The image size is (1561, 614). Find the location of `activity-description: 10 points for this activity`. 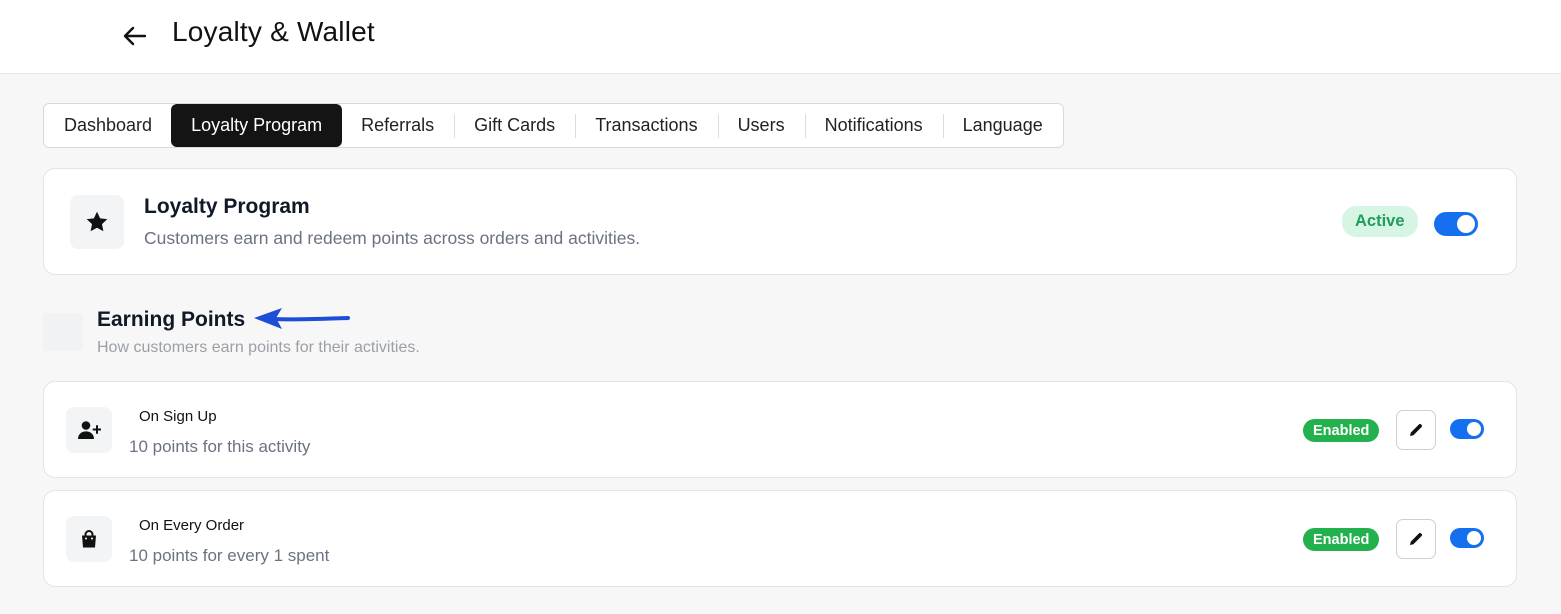

activity-description: 10 points for this activity is located at coordinates (220, 446).